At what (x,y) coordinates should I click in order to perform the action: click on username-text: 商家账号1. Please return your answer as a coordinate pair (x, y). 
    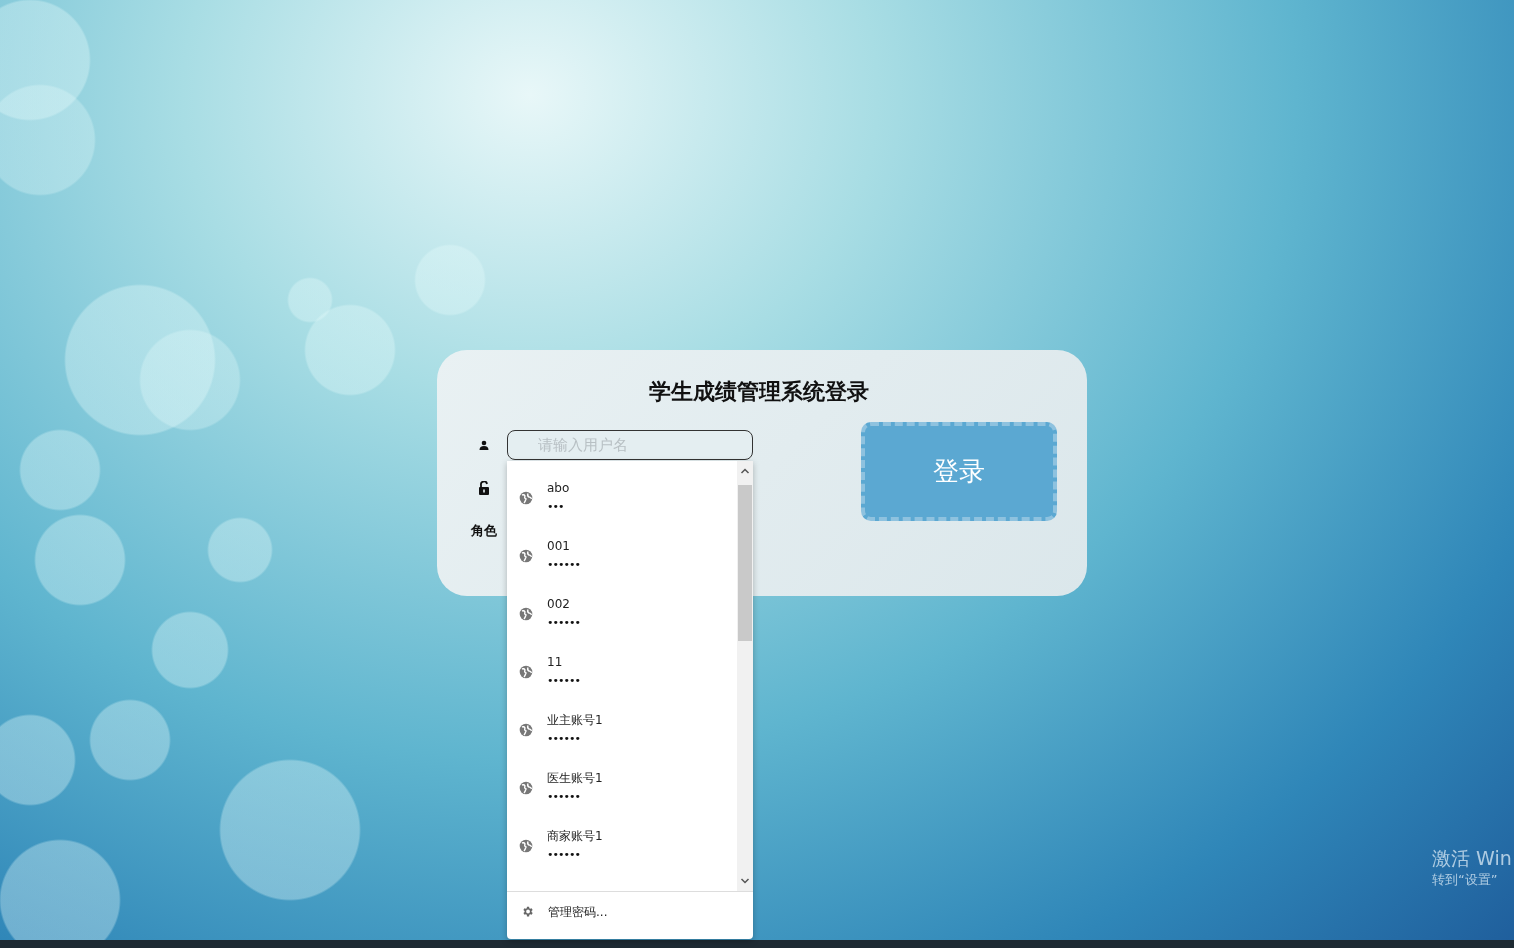
    Looking at the image, I should click on (575, 836).